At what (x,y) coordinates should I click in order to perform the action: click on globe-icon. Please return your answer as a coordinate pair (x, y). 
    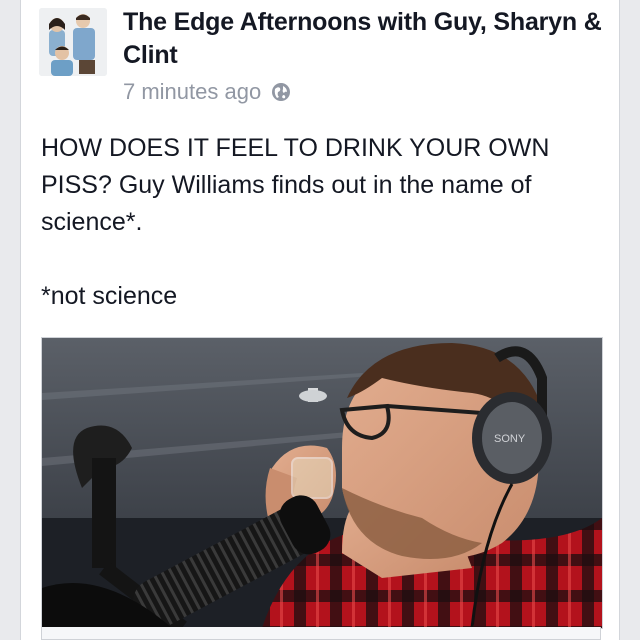
    Looking at the image, I should click on (281, 92).